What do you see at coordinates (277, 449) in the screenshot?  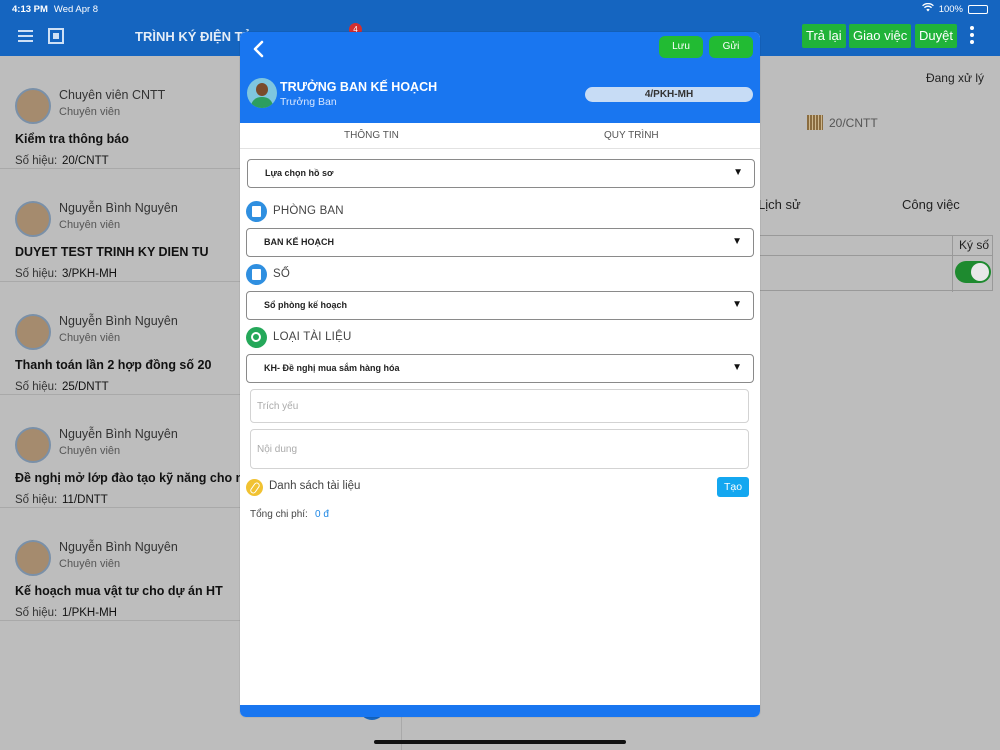 I see `content-placeholder: Nội dung` at bounding box center [277, 449].